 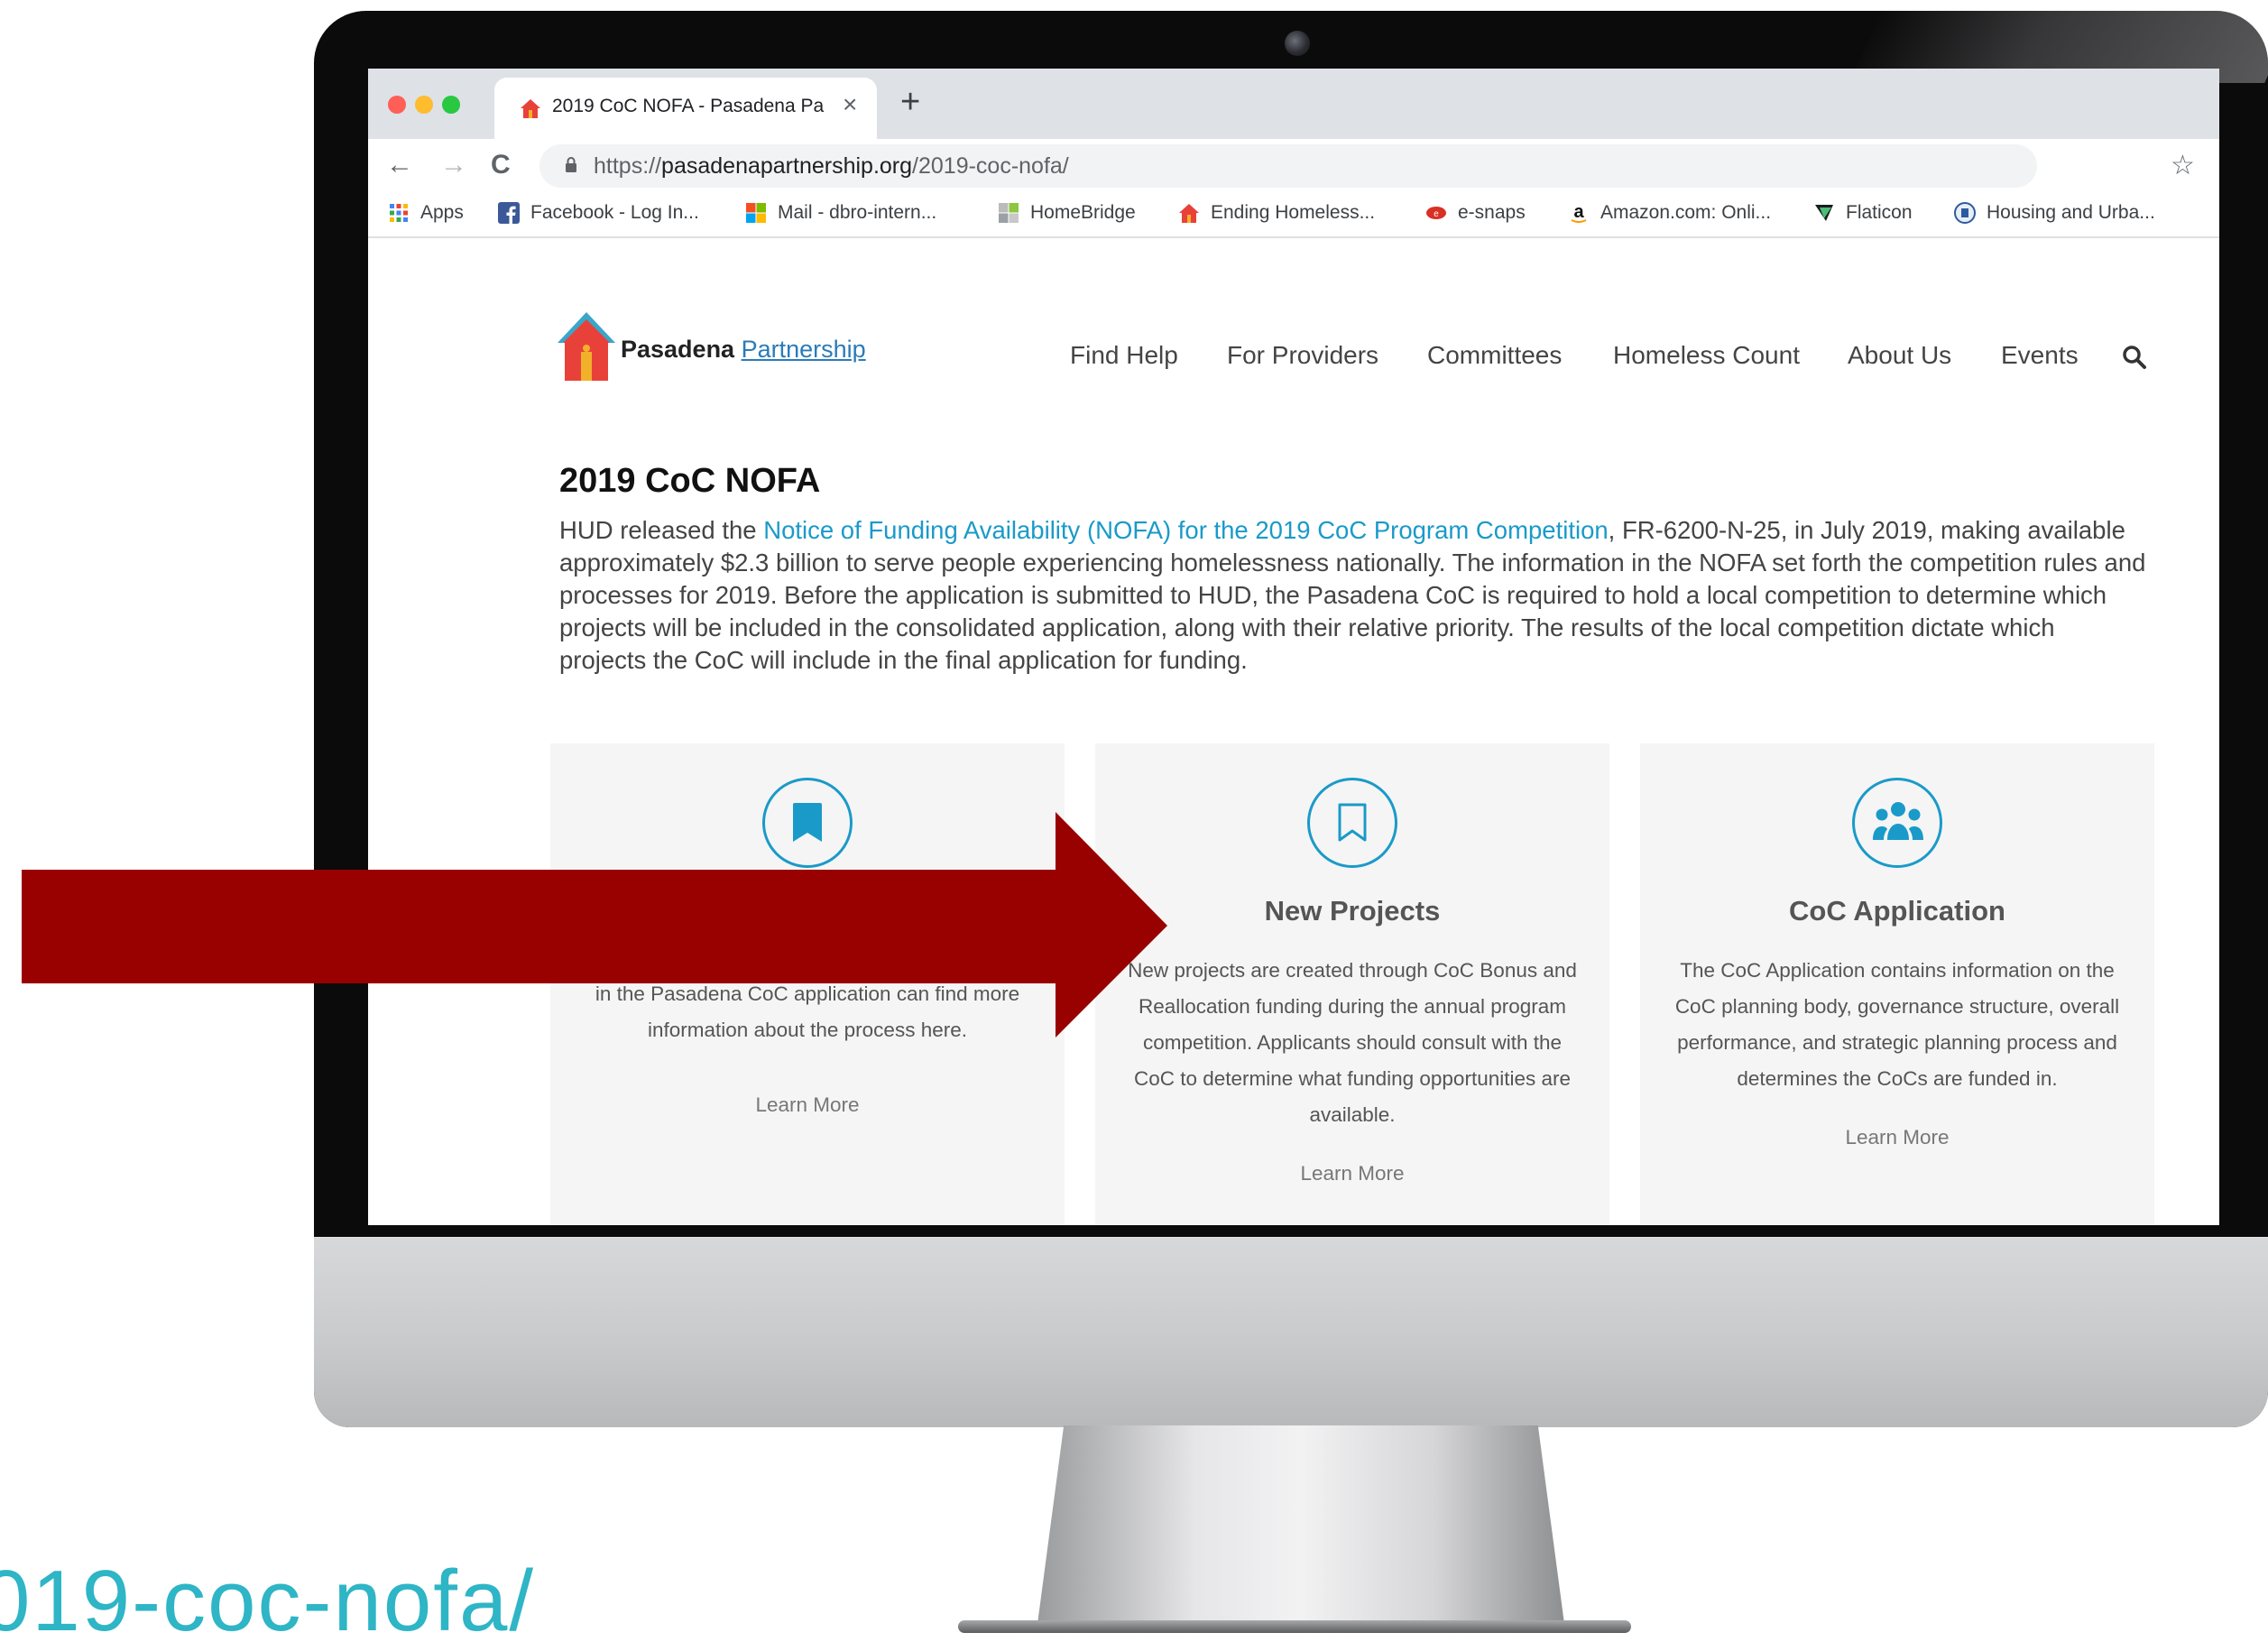 I want to click on bookmark-esnaps: e e-snaps, so click(x=1475, y=213).